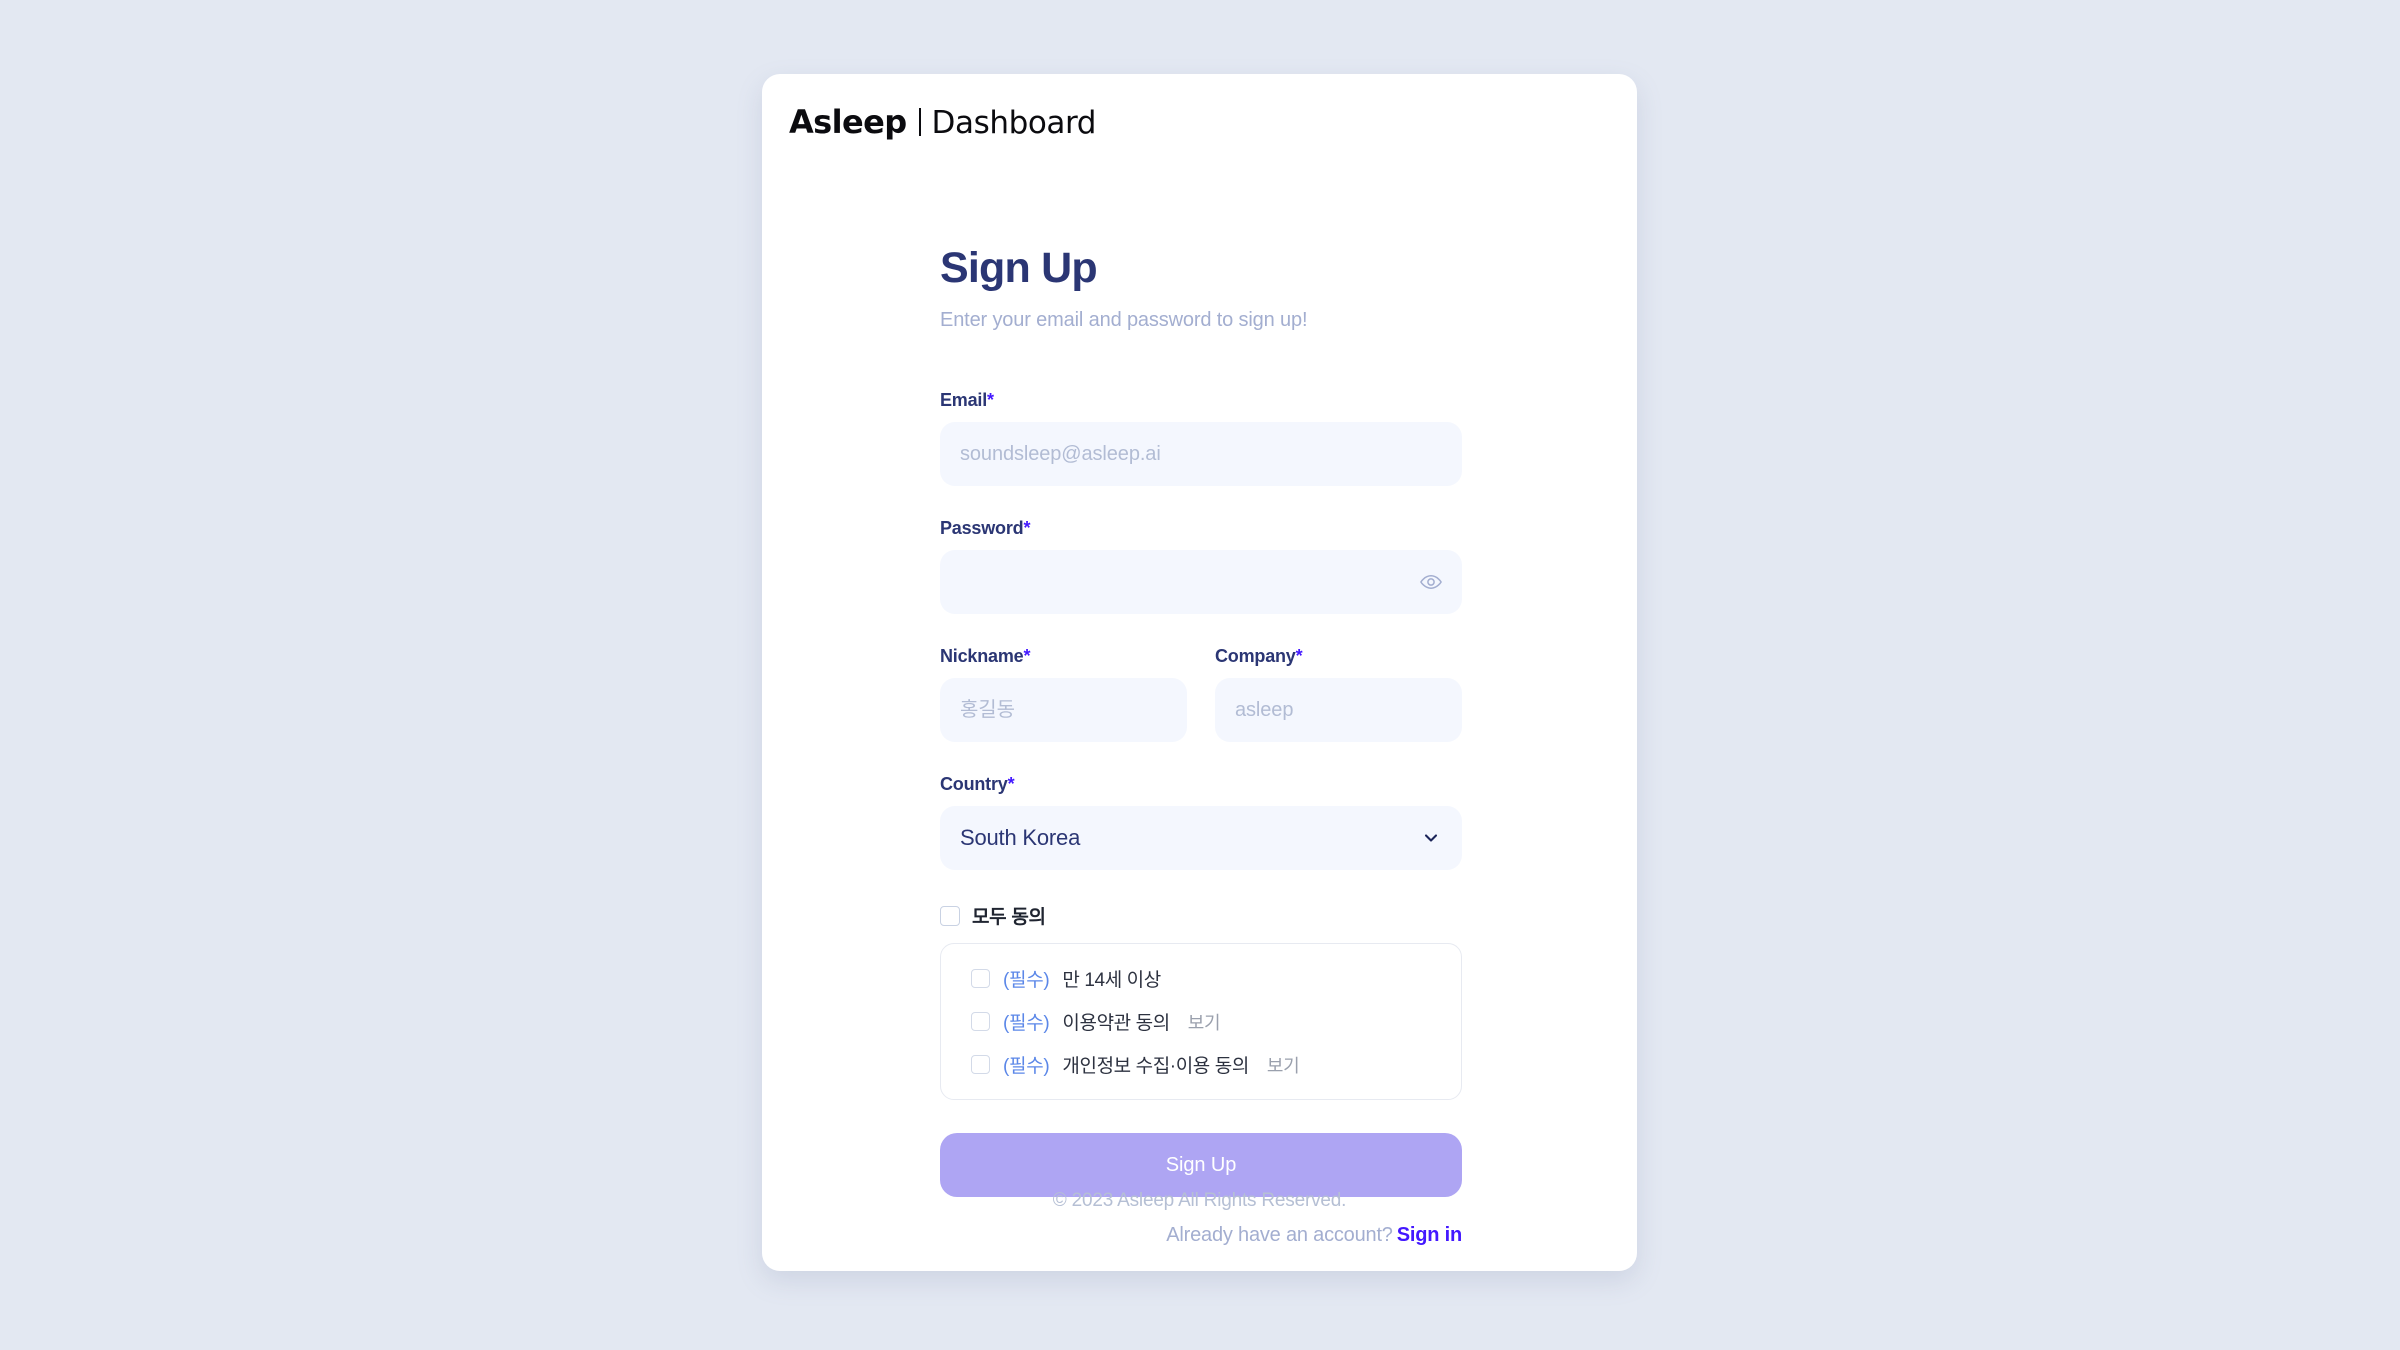 This screenshot has height=1350, width=2400. I want to click on company-input-wrap, so click(1338, 710).